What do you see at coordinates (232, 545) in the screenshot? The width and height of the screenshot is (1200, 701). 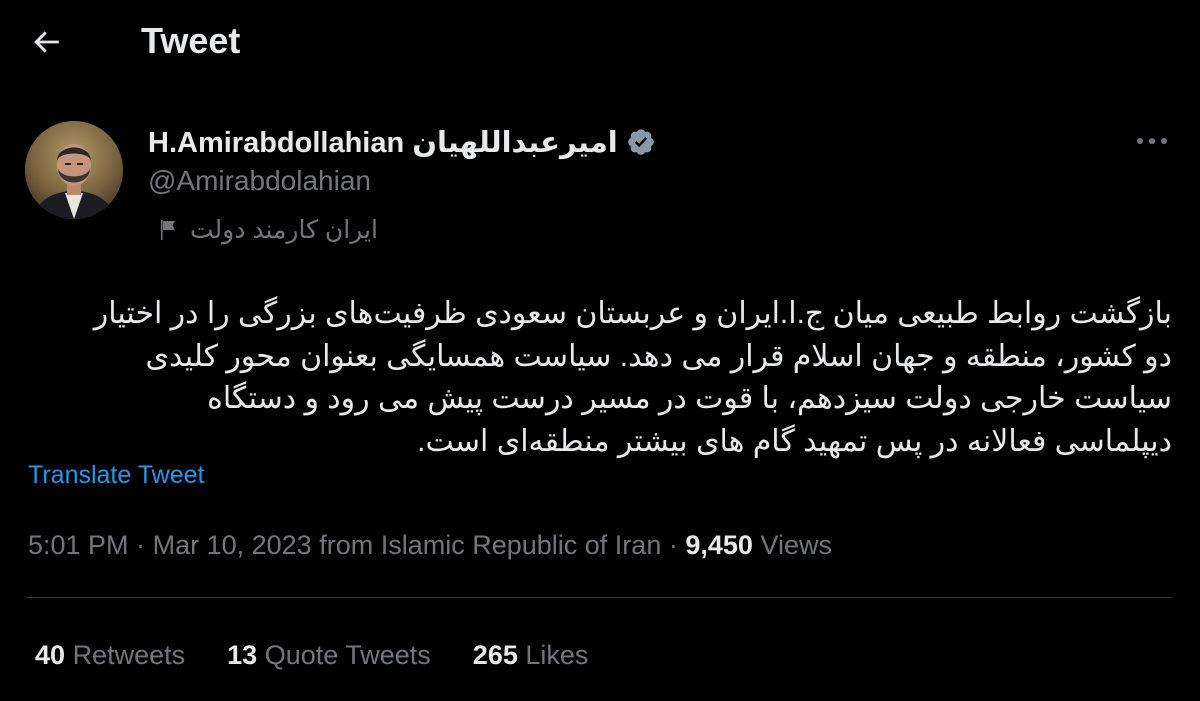 I see `tweet-date: Mar 10, 2023` at bounding box center [232, 545].